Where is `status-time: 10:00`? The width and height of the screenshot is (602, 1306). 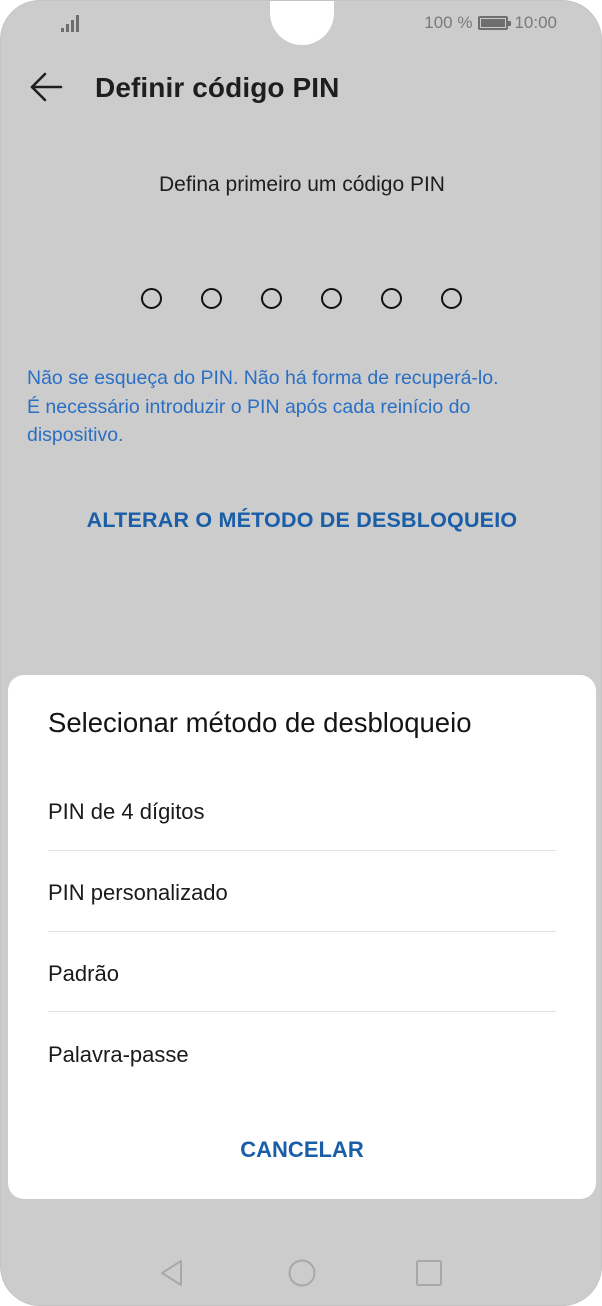 status-time: 10:00 is located at coordinates (535, 22).